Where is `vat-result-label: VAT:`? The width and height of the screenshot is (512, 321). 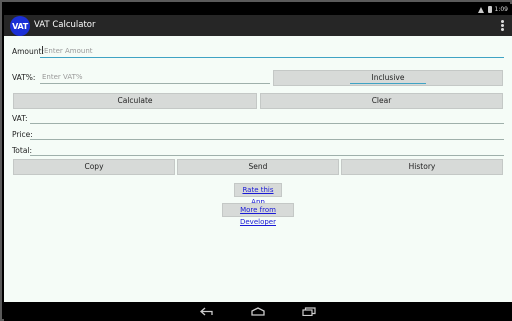
vat-result-label: VAT: is located at coordinates (20, 118).